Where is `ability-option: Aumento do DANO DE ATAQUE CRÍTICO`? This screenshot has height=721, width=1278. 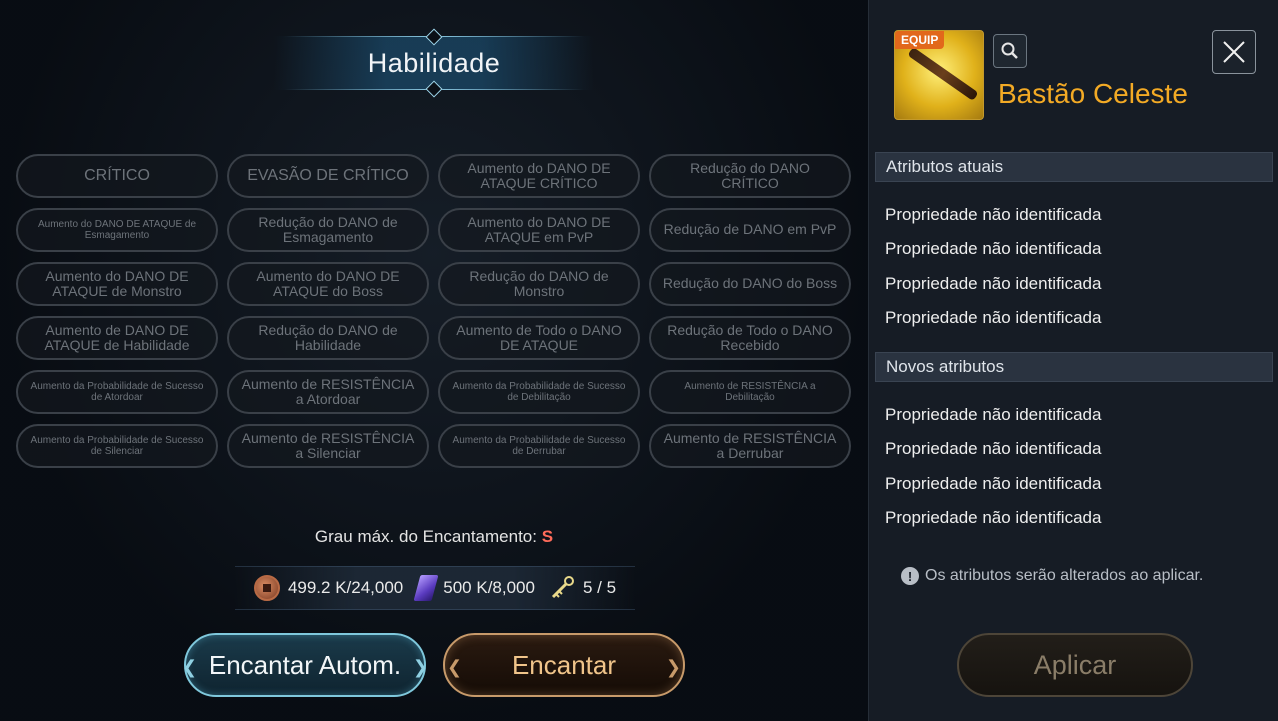
ability-option: Aumento do DANO DE ATAQUE CRÍTICO is located at coordinates (539, 176).